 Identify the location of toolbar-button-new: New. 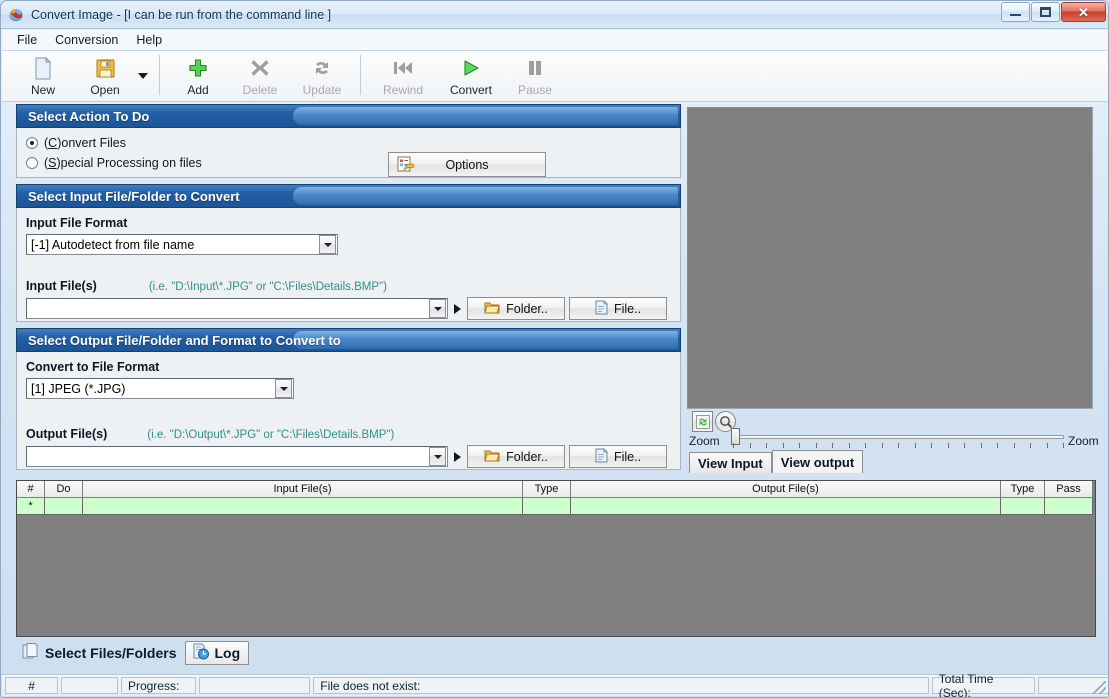
(43, 75).